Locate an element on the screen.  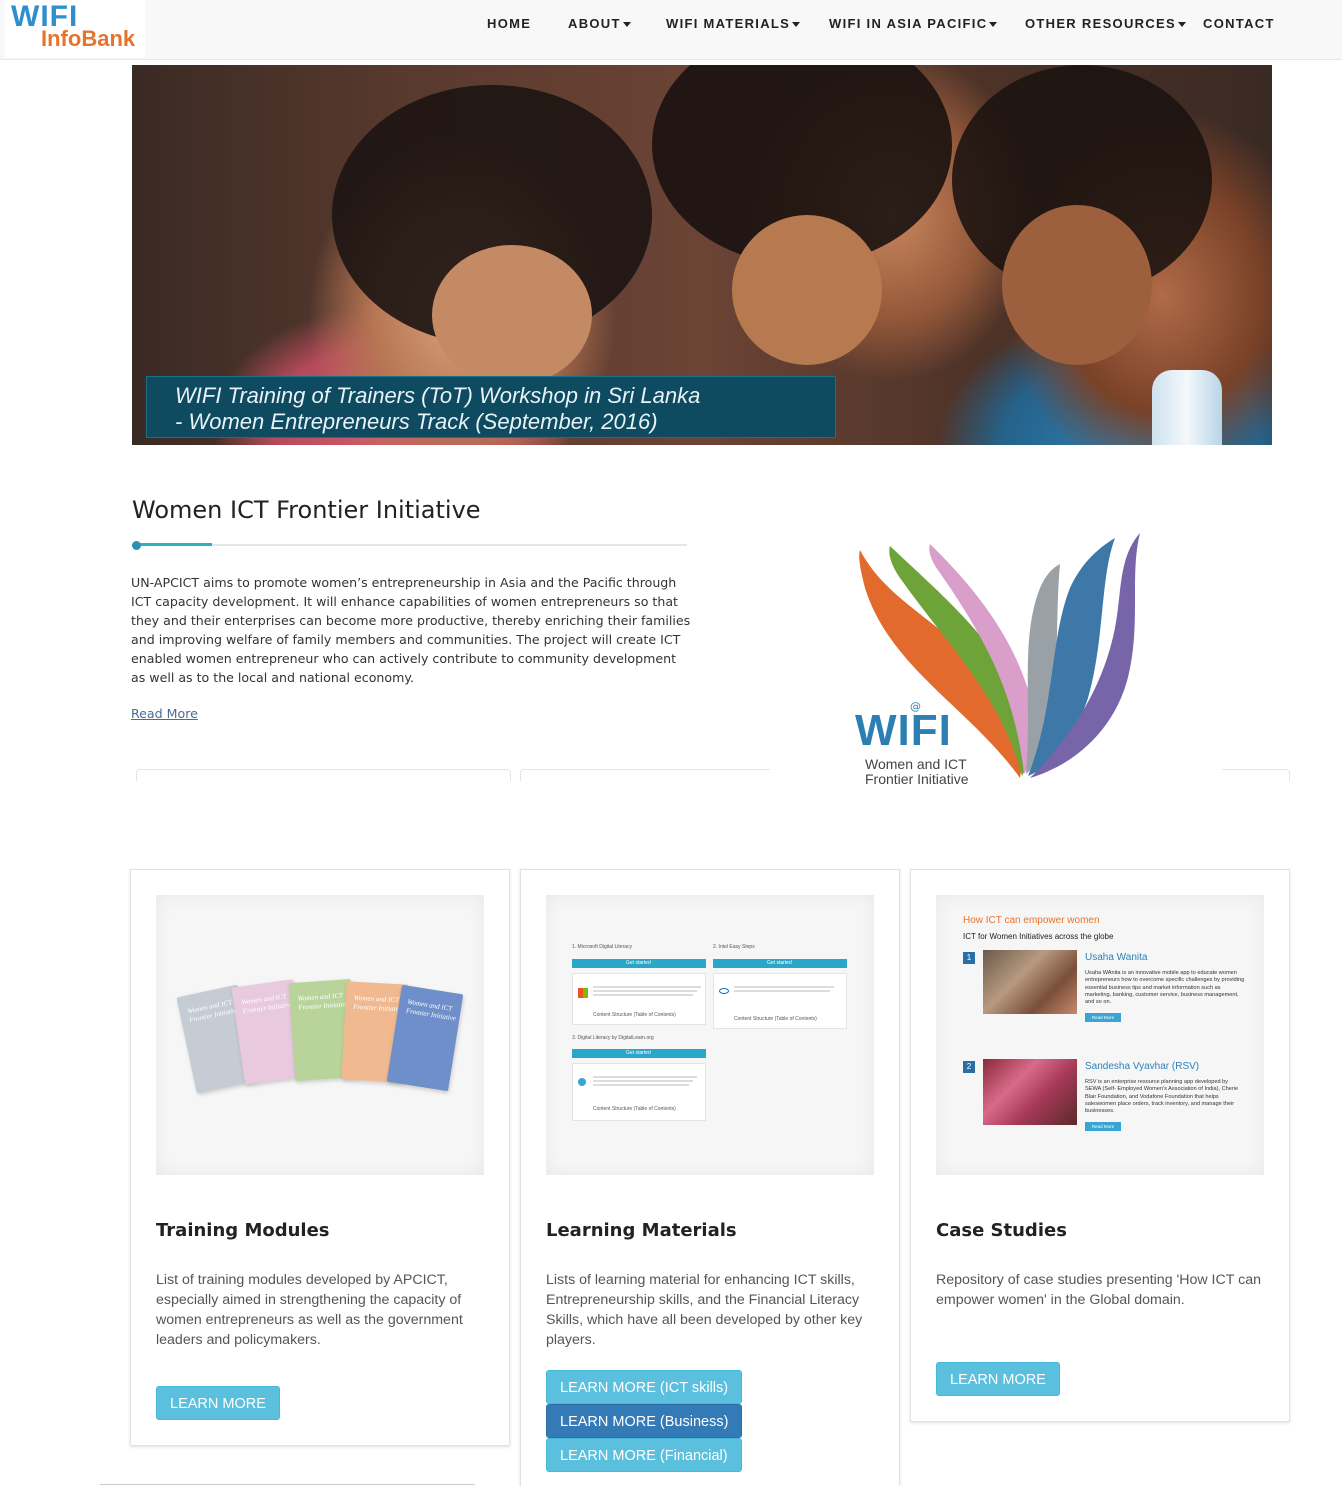
title-underline-accent is located at coordinates (174, 544).